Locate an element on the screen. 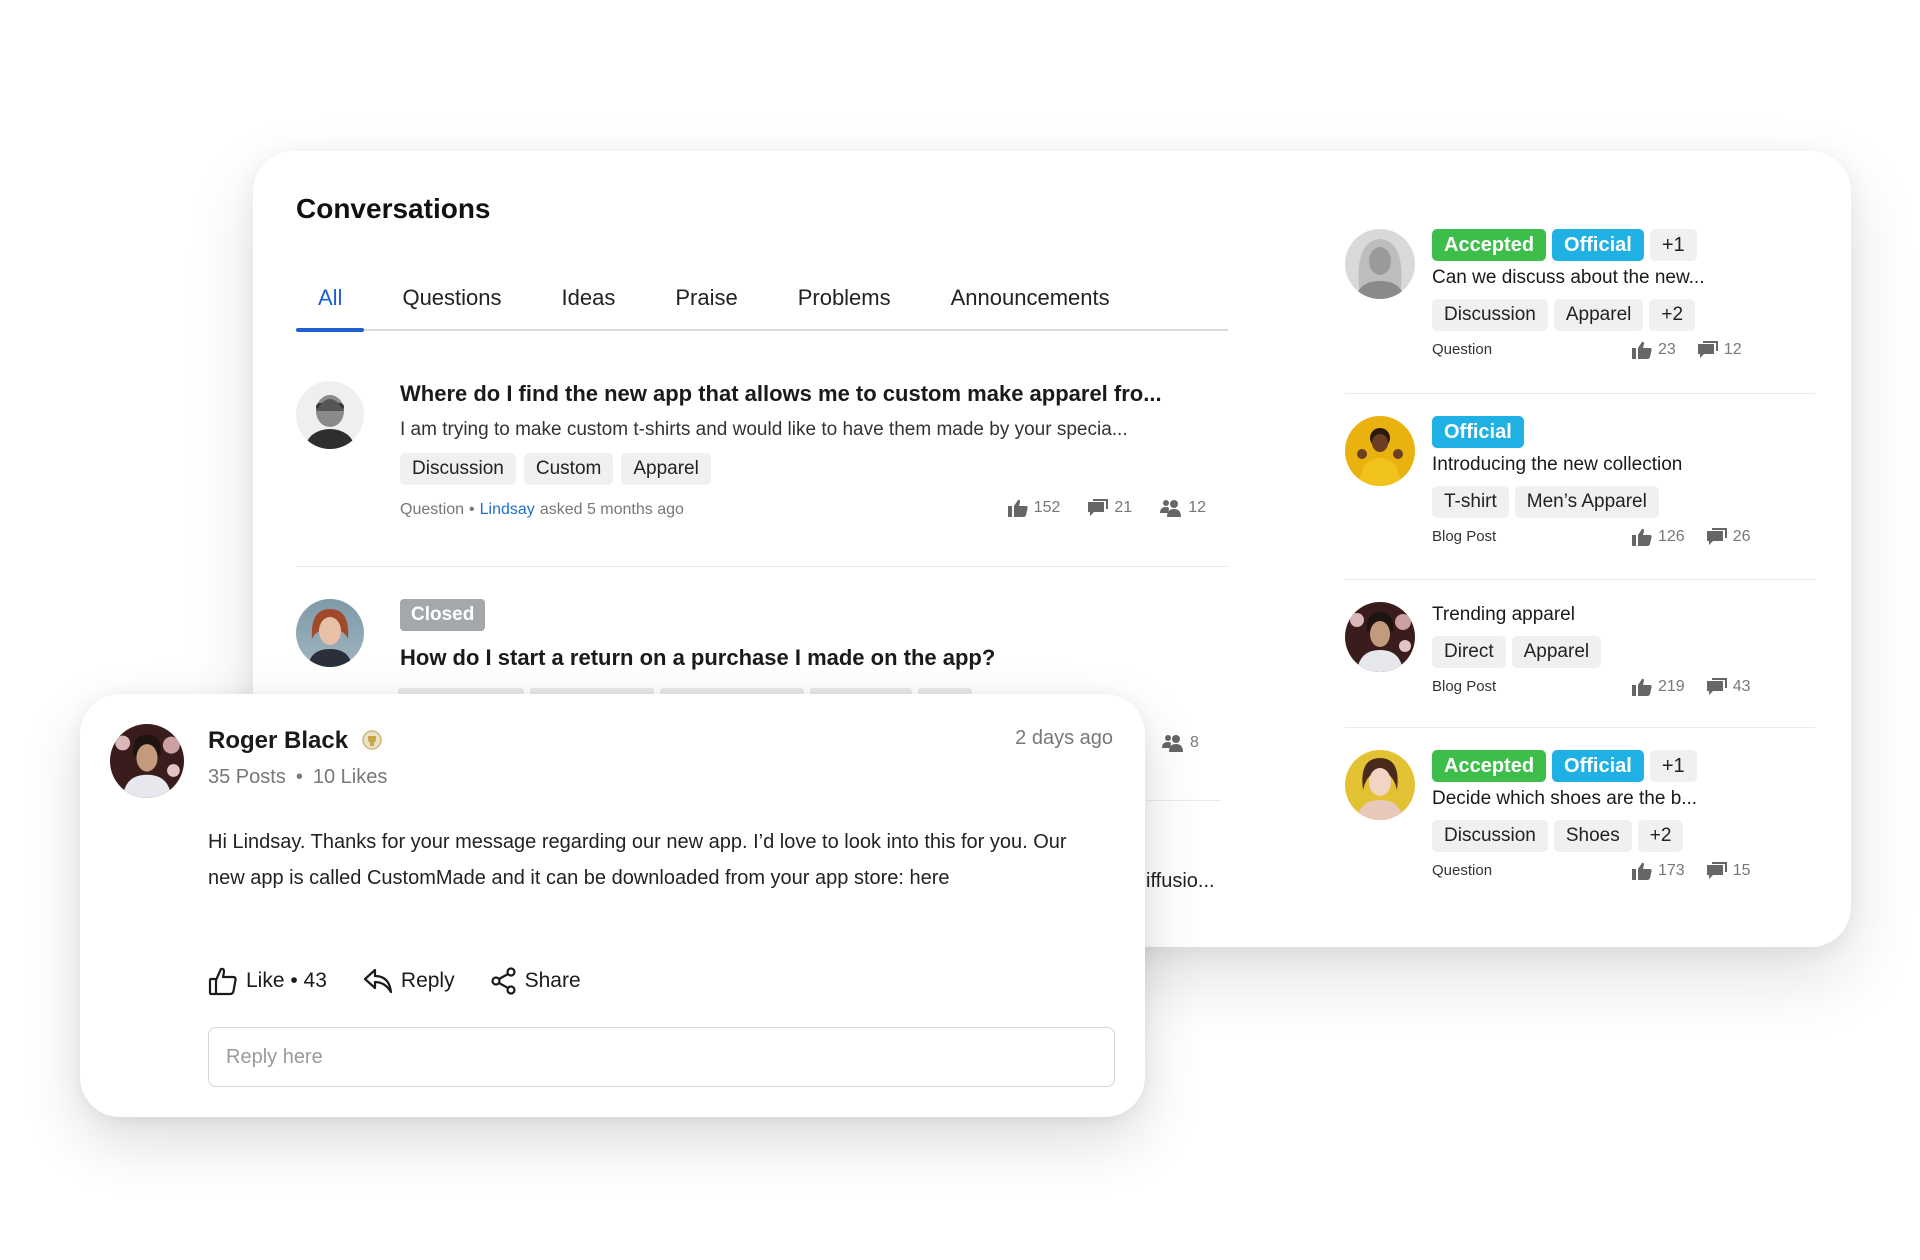 The image size is (1920, 1260). tag: Shoes is located at coordinates (1592, 836).